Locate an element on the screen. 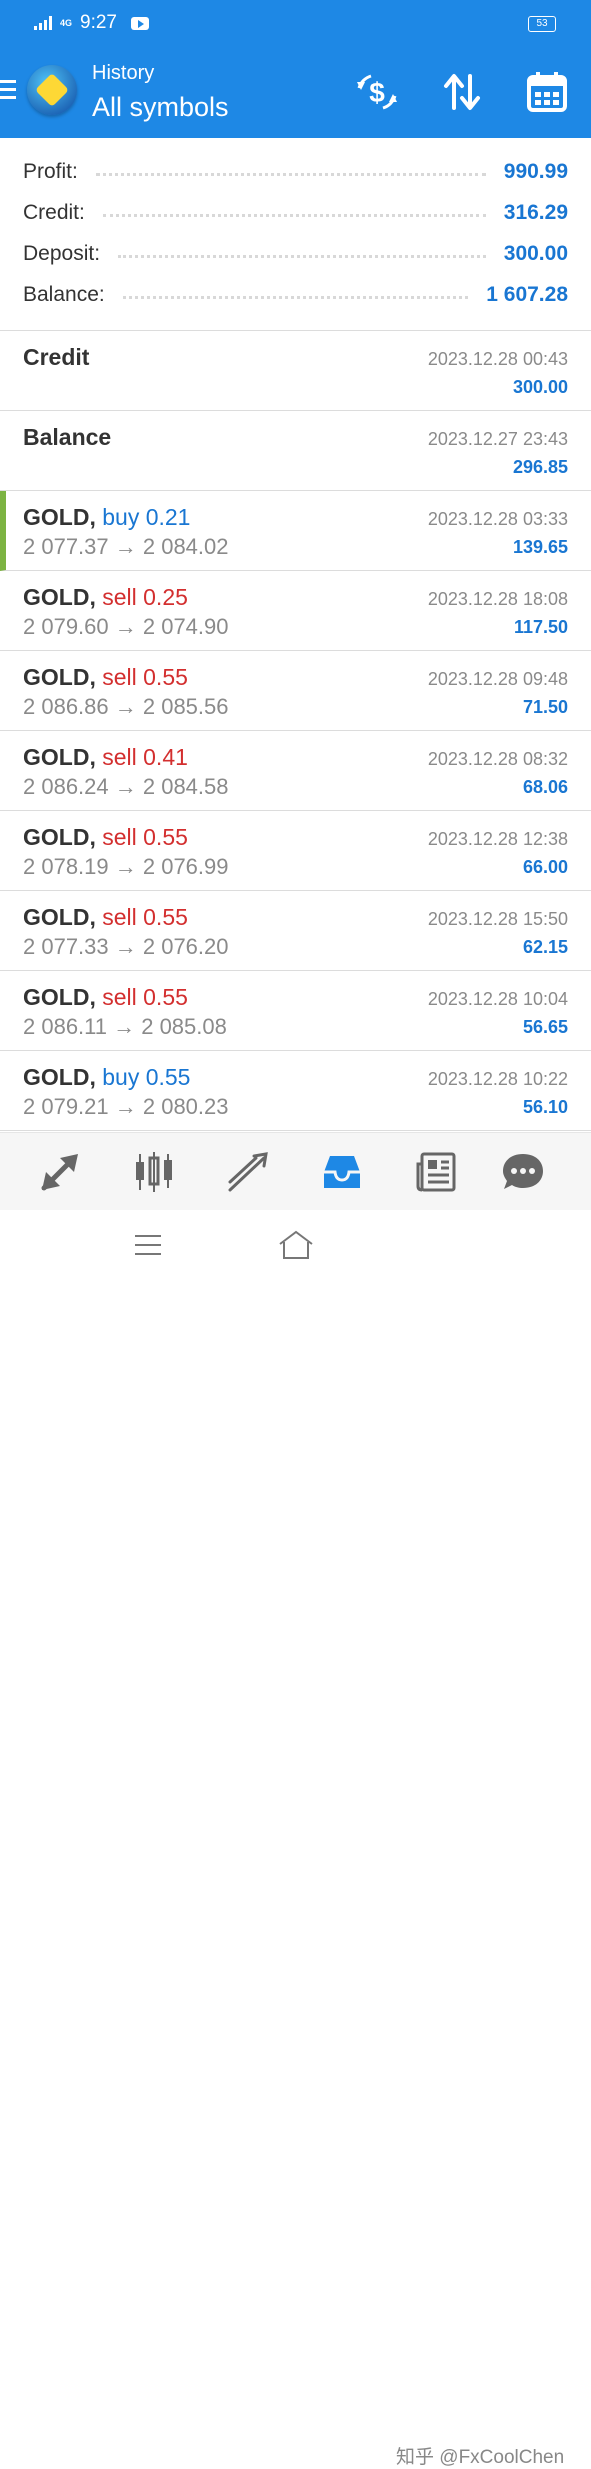 The width and height of the screenshot is (591, 2469). network-type: 4G is located at coordinates (66, 22).